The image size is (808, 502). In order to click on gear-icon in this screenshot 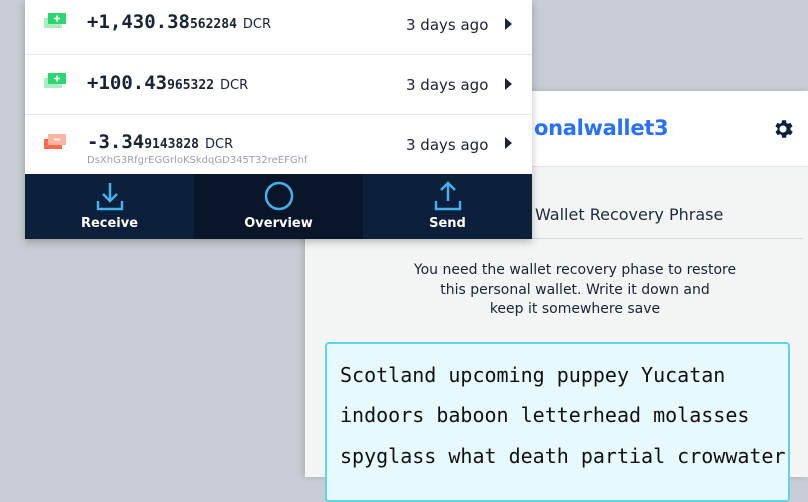, I will do `click(783, 129)`.